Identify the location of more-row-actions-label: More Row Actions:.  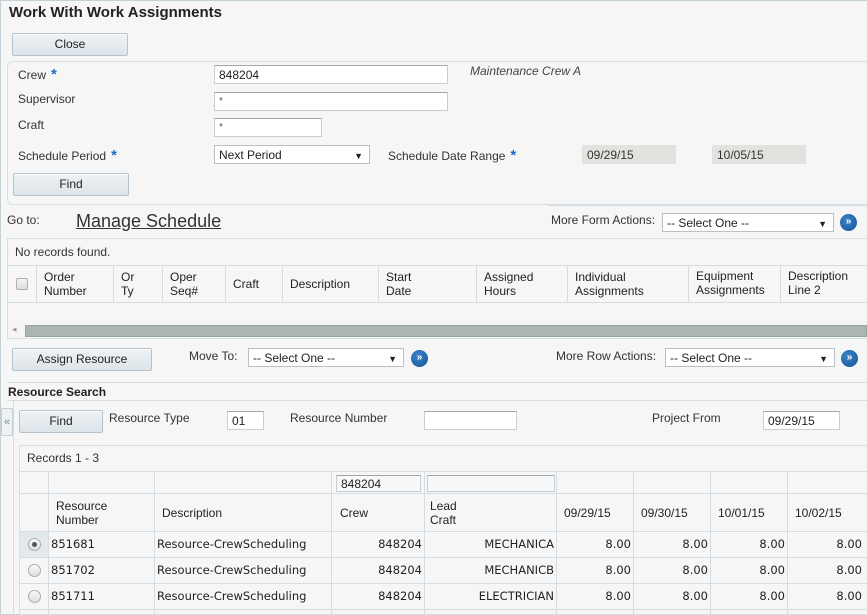
(606, 356).